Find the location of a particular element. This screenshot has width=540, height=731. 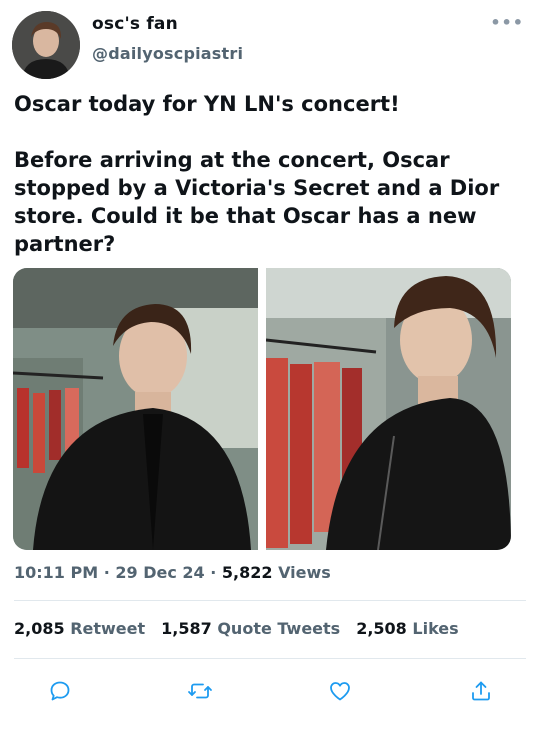

retweet-icon is located at coordinates (200, 691).